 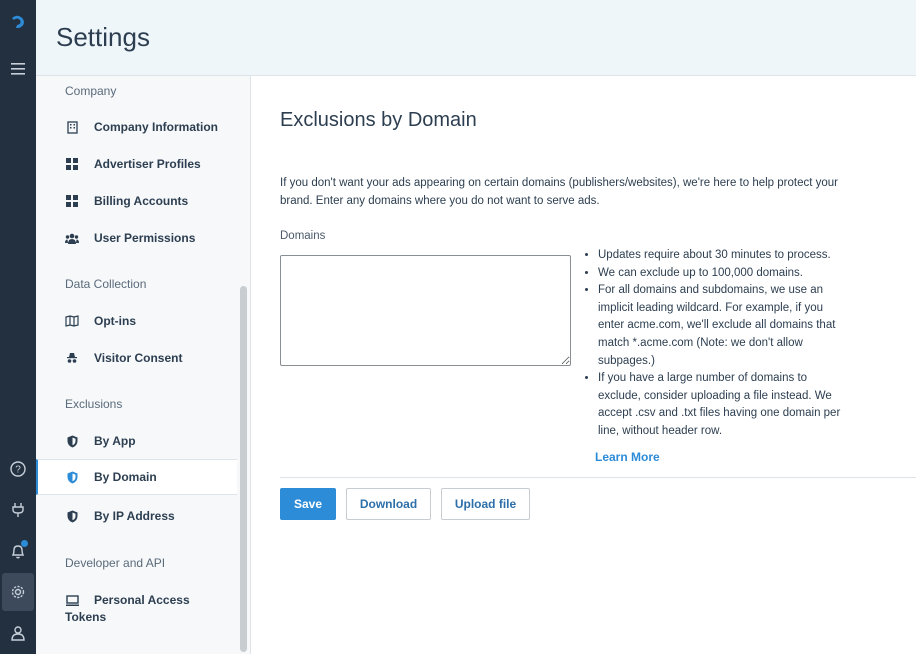 I want to click on users-icon, so click(x=72, y=238).